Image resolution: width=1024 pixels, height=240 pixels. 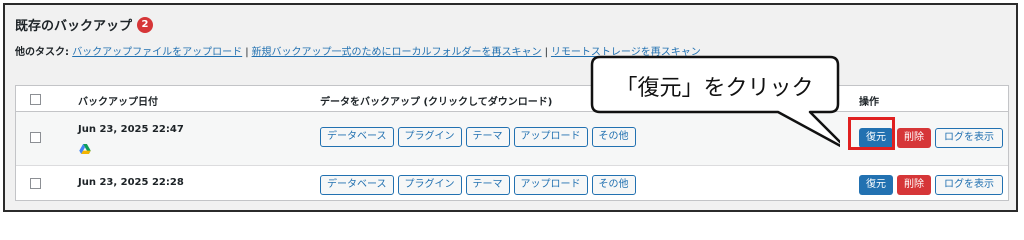 What do you see at coordinates (871, 133) in the screenshot?
I see `restore-highlight-box` at bounding box center [871, 133].